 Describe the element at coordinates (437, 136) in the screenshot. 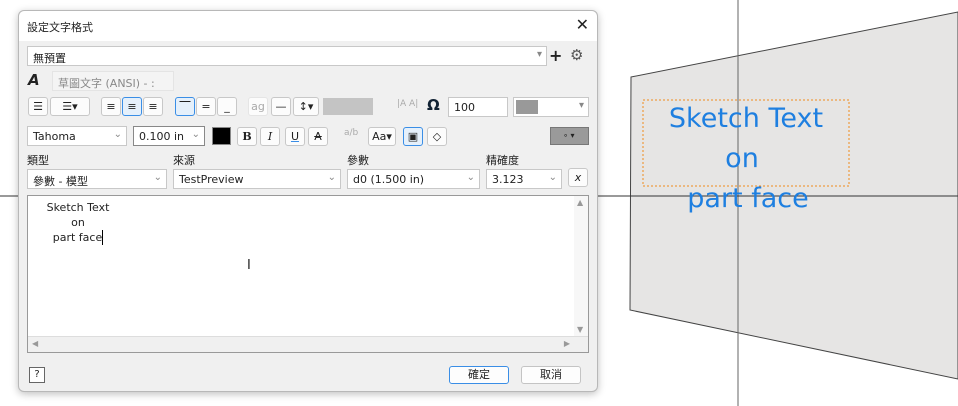

I see `fill-button: ◇` at that location.